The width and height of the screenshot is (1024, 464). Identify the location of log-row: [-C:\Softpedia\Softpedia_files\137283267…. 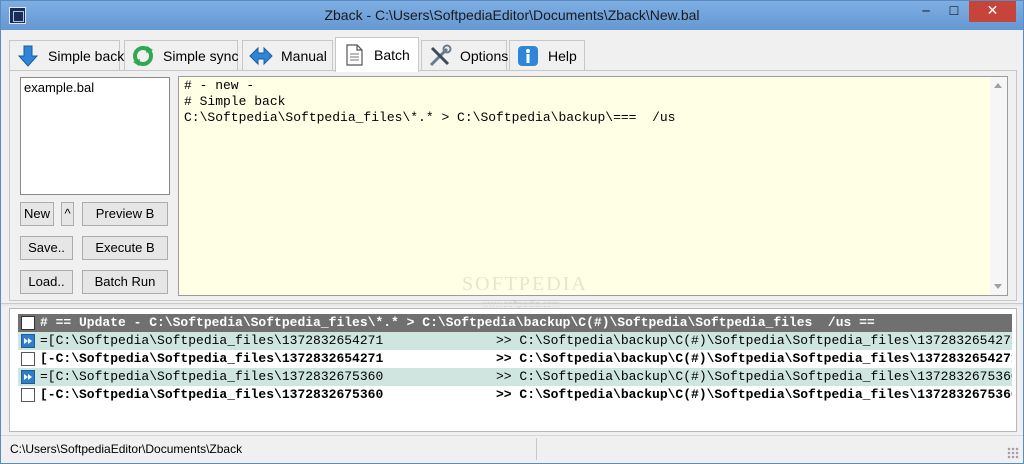
(515, 395).